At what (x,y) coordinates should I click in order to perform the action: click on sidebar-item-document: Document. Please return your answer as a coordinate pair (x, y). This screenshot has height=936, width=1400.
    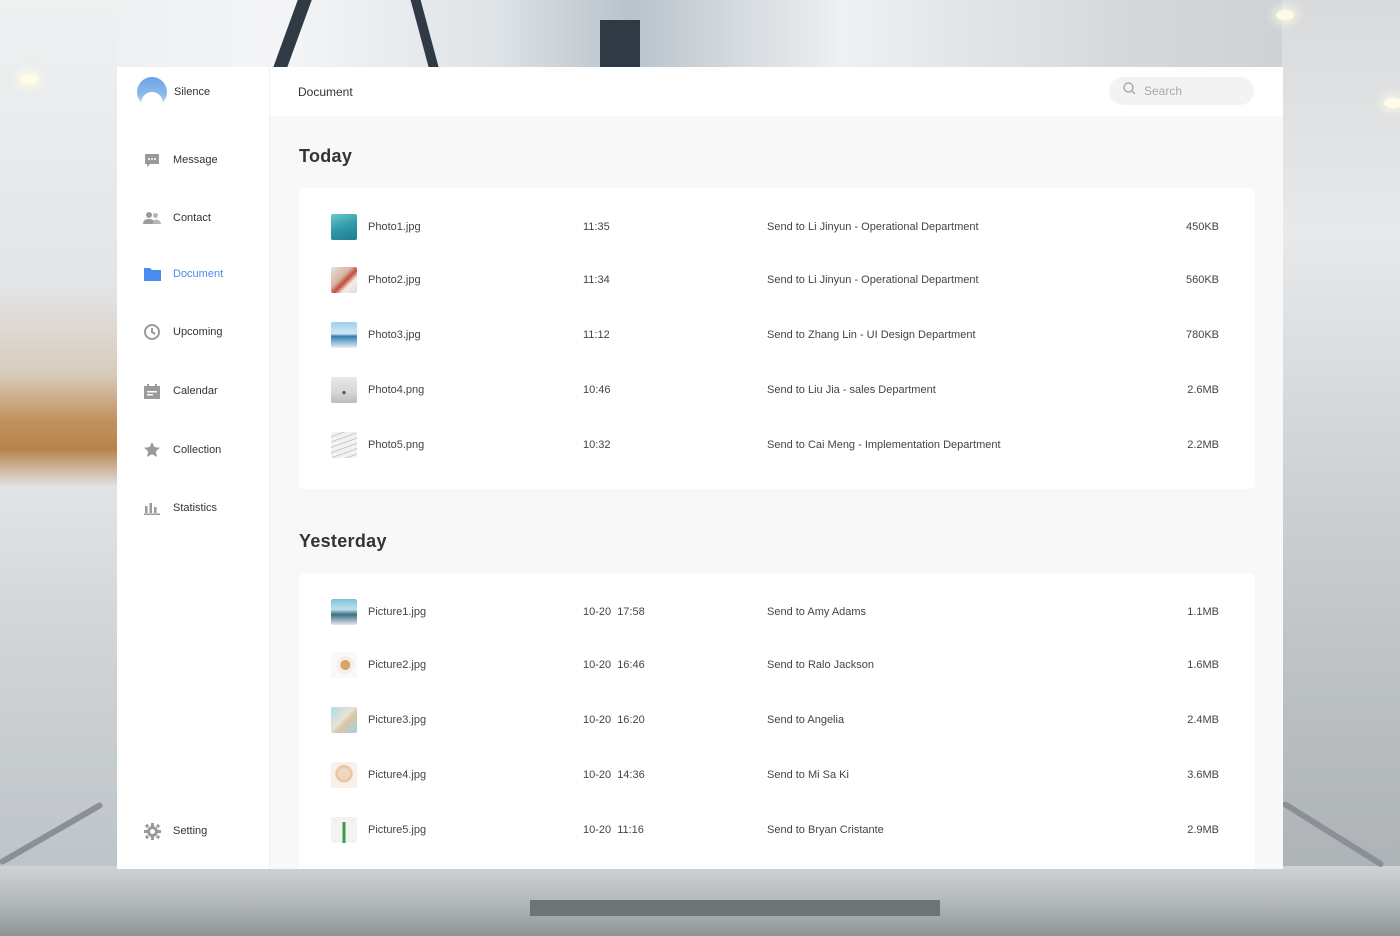
    Looking at the image, I should click on (183, 274).